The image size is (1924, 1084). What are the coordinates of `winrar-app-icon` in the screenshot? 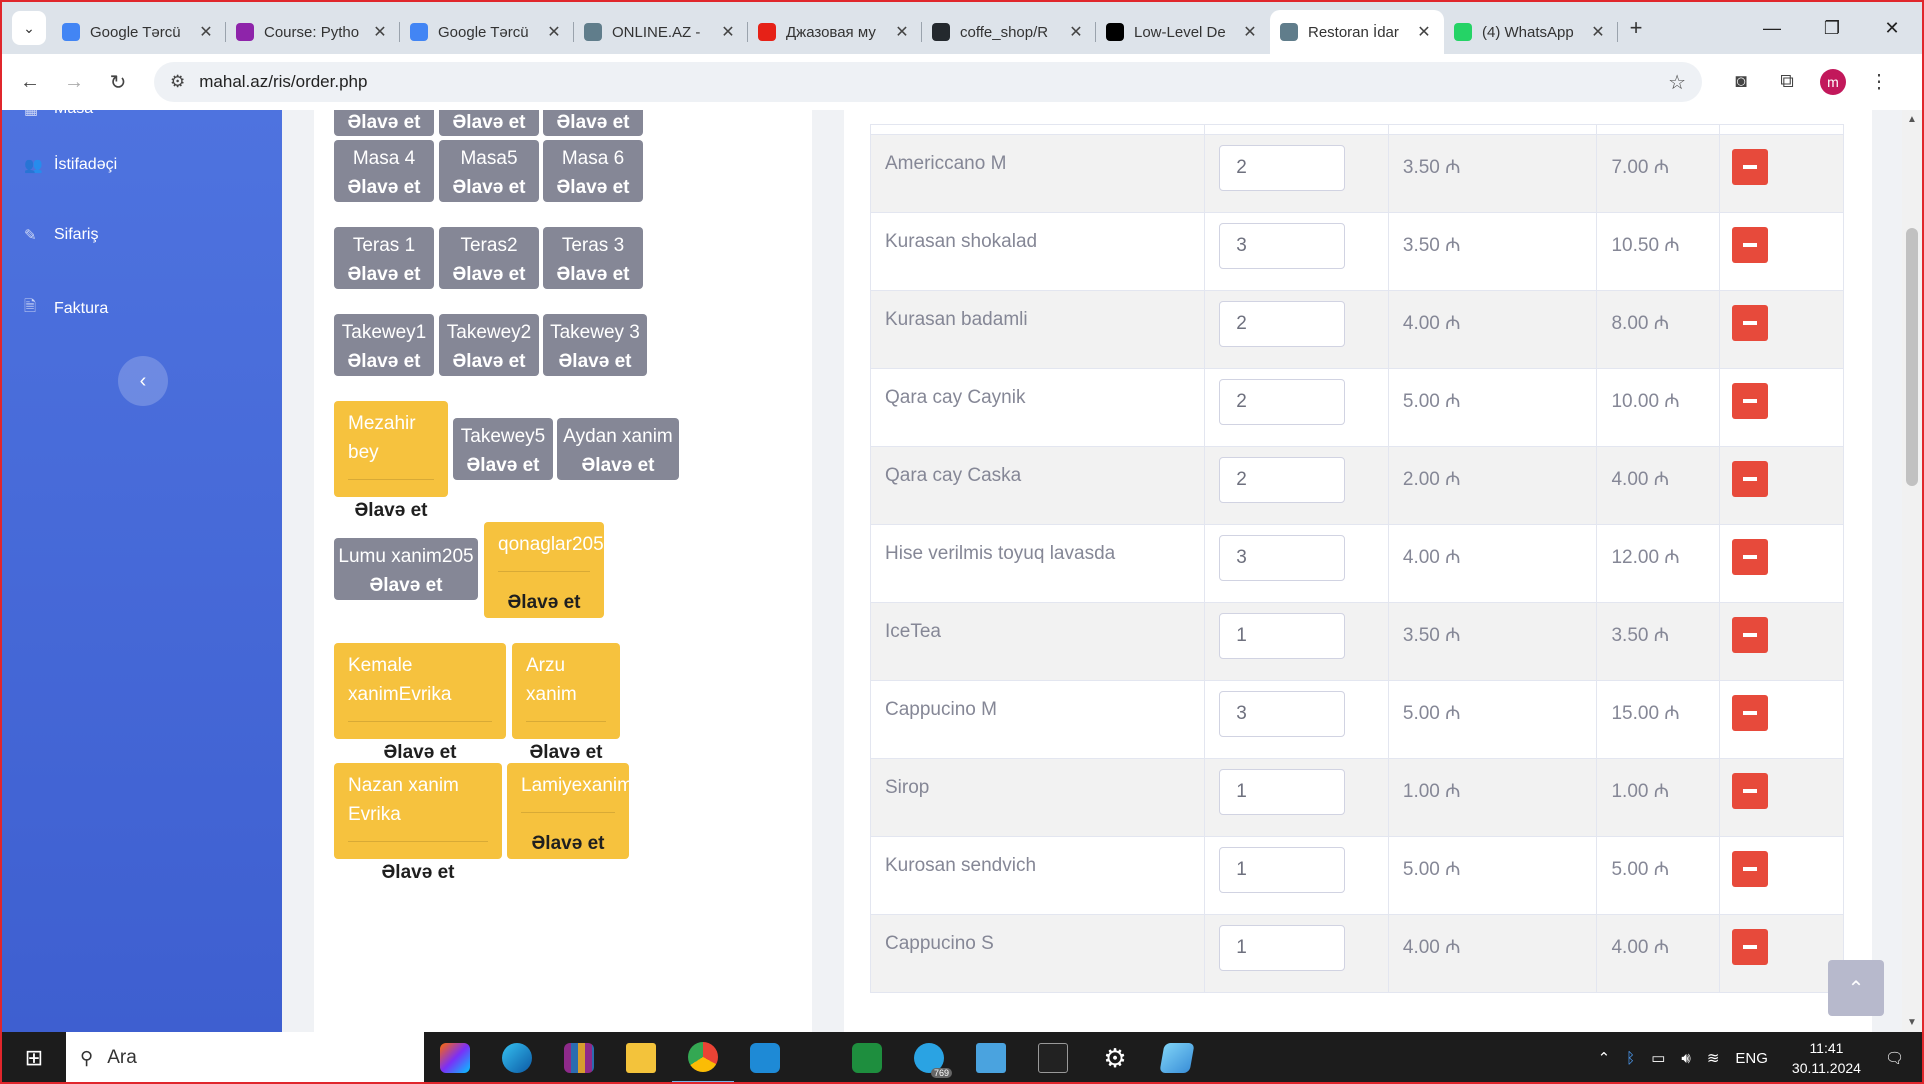 It's located at (579, 1057).